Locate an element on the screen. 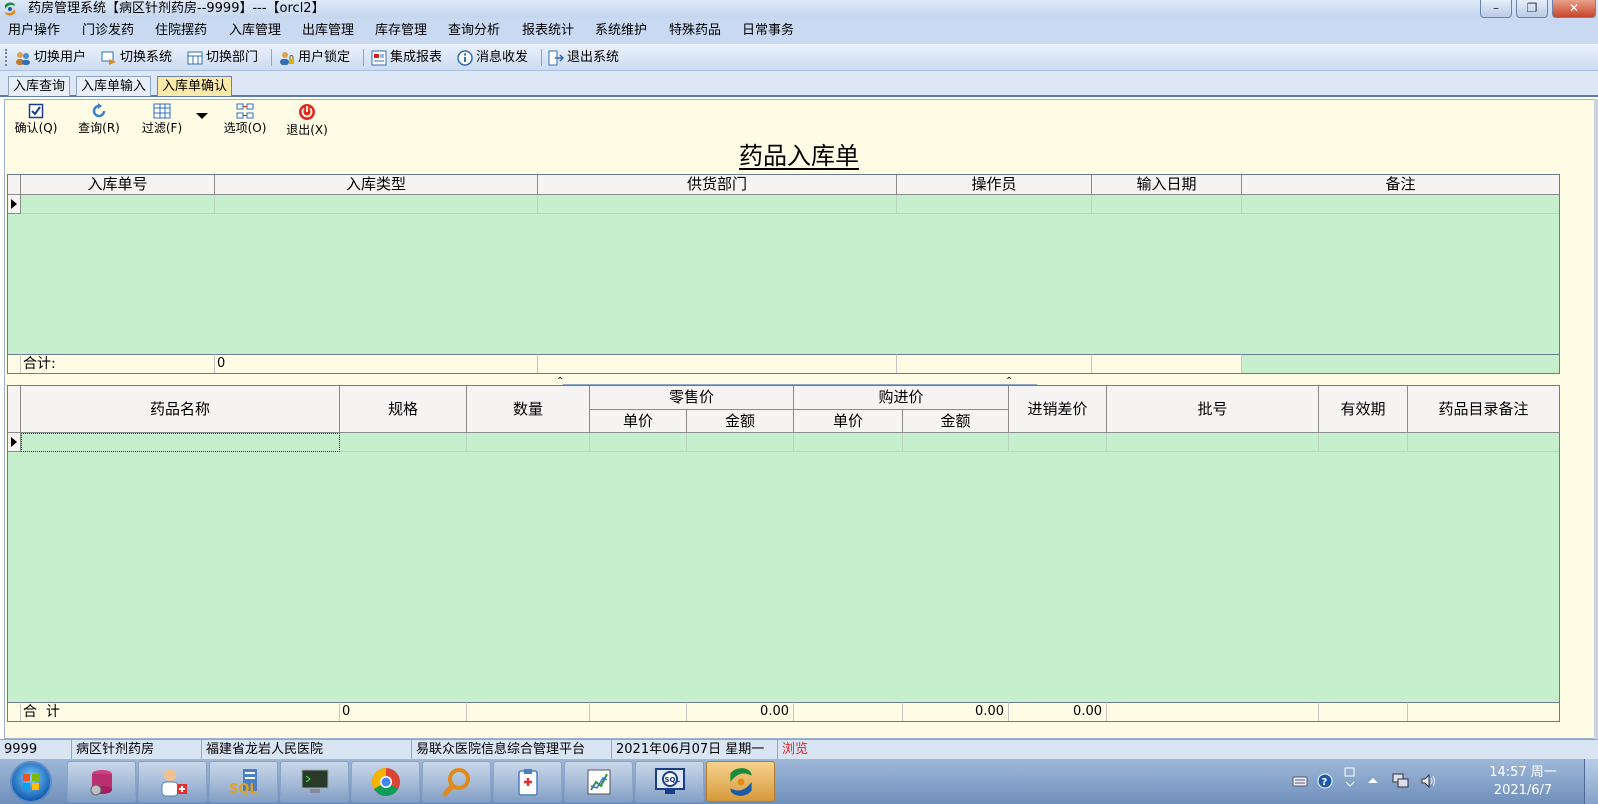 The width and height of the screenshot is (1598, 804). minimize-button: – is located at coordinates (1496, 9).